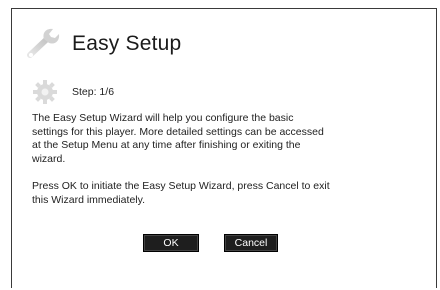 The image size is (440, 290). What do you see at coordinates (127, 43) in the screenshot?
I see `page-title: Easy Setup` at bounding box center [127, 43].